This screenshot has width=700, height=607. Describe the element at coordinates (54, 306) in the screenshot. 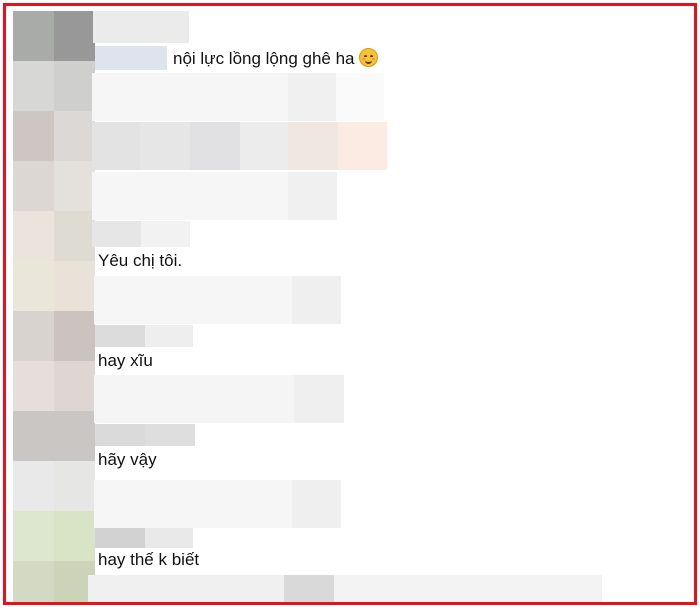

I see `pixelated-avatar-strip` at that location.